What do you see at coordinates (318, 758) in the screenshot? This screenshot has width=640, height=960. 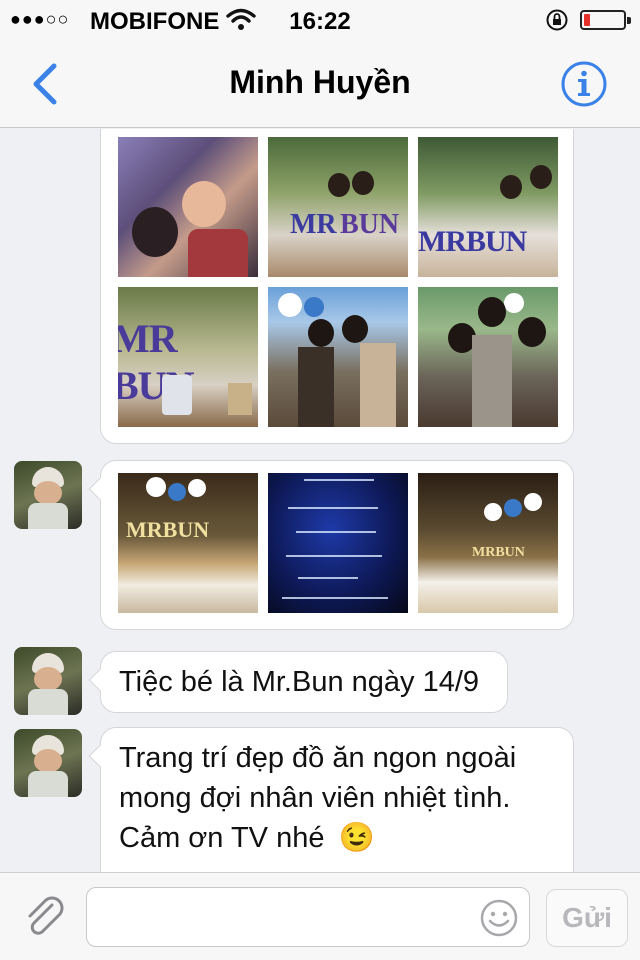 I see `message-text-line: Trang trí đẹp đồ ăn ngon ngoài` at bounding box center [318, 758].